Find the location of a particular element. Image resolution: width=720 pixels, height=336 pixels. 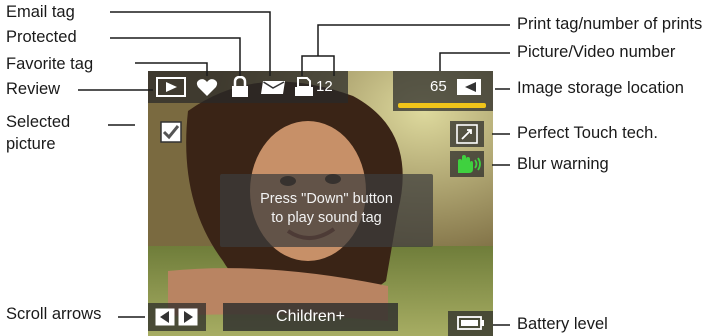

message-line-1: Press "Down" button is located at coordinates (326, 199).